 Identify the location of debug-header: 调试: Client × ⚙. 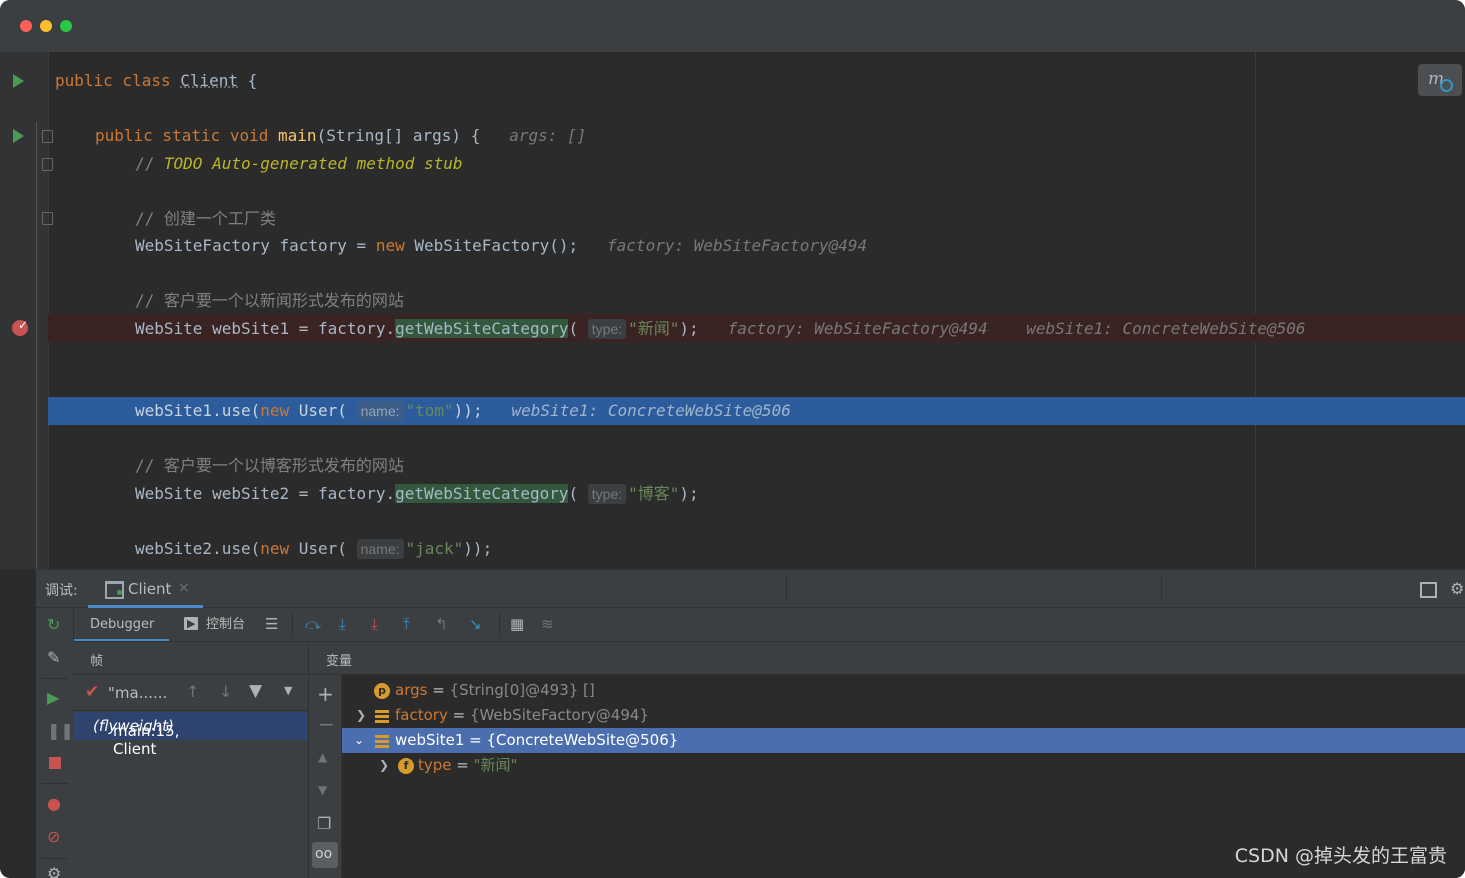
(750, 589).